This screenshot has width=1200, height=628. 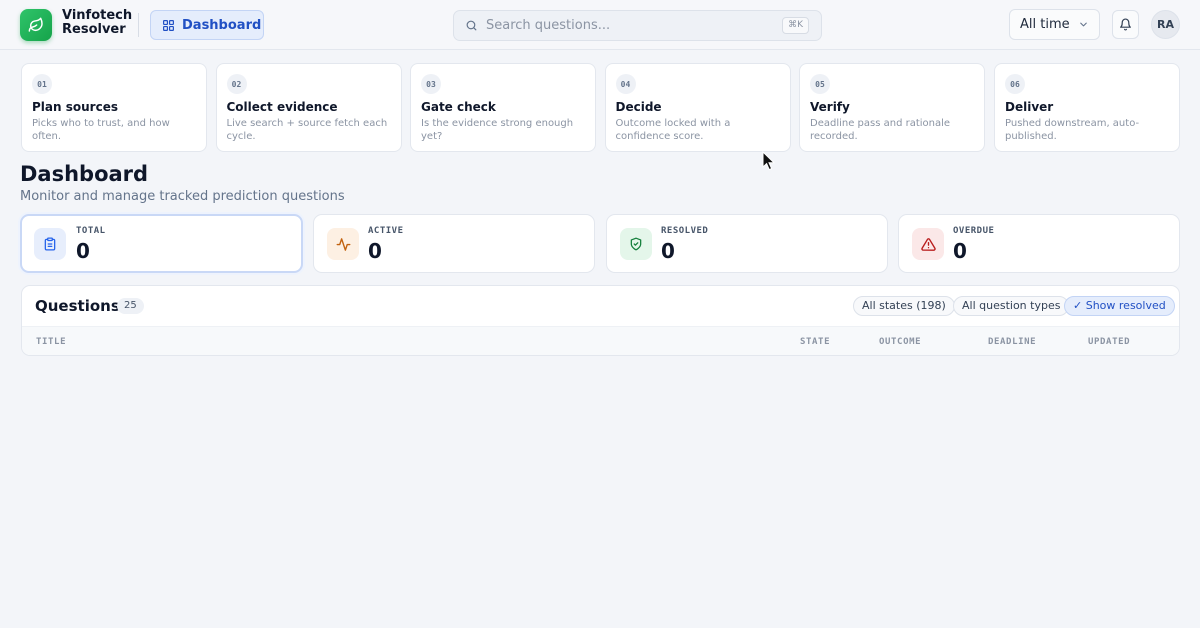 I want to click on filter-states: All states (198), so click(x=904, y=306).